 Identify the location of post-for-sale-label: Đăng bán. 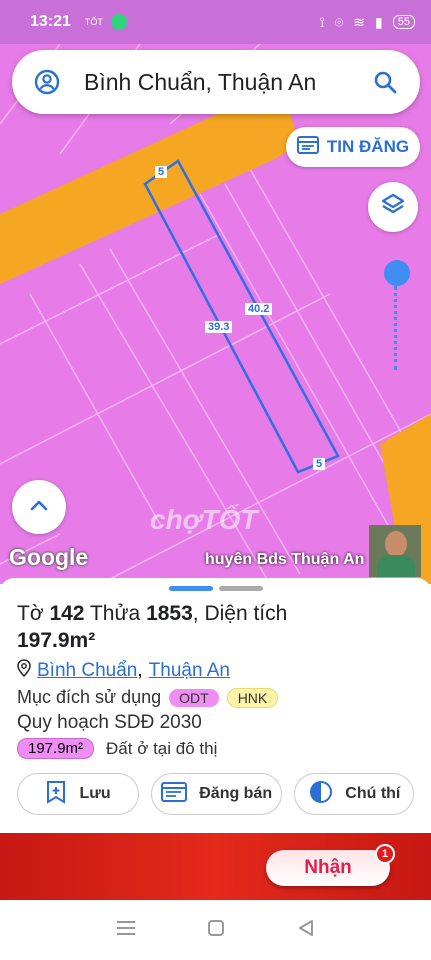
(236, 793).